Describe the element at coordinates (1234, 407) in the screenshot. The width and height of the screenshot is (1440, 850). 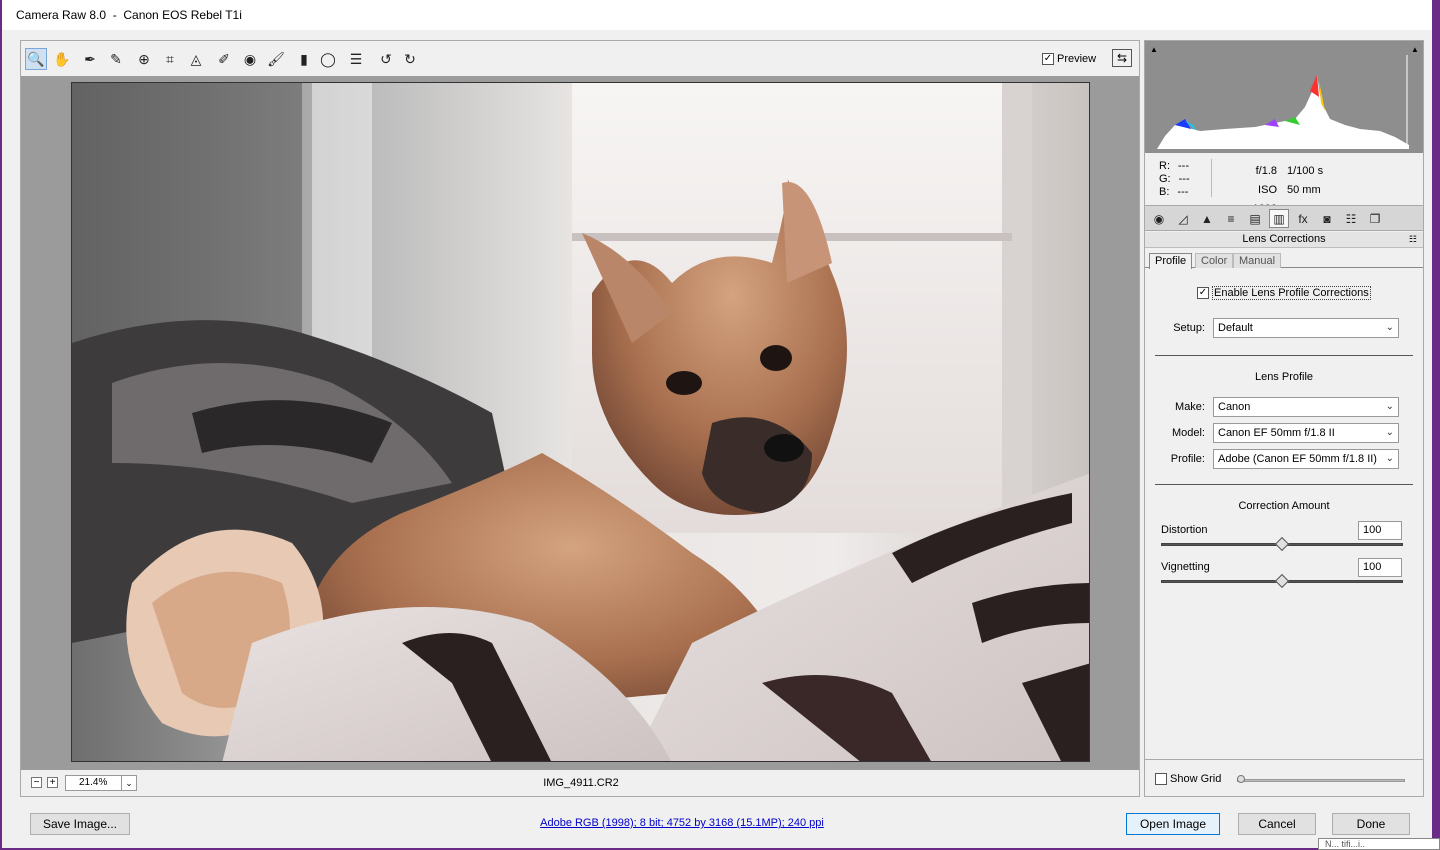
I see `make-value: Canon` at that location.